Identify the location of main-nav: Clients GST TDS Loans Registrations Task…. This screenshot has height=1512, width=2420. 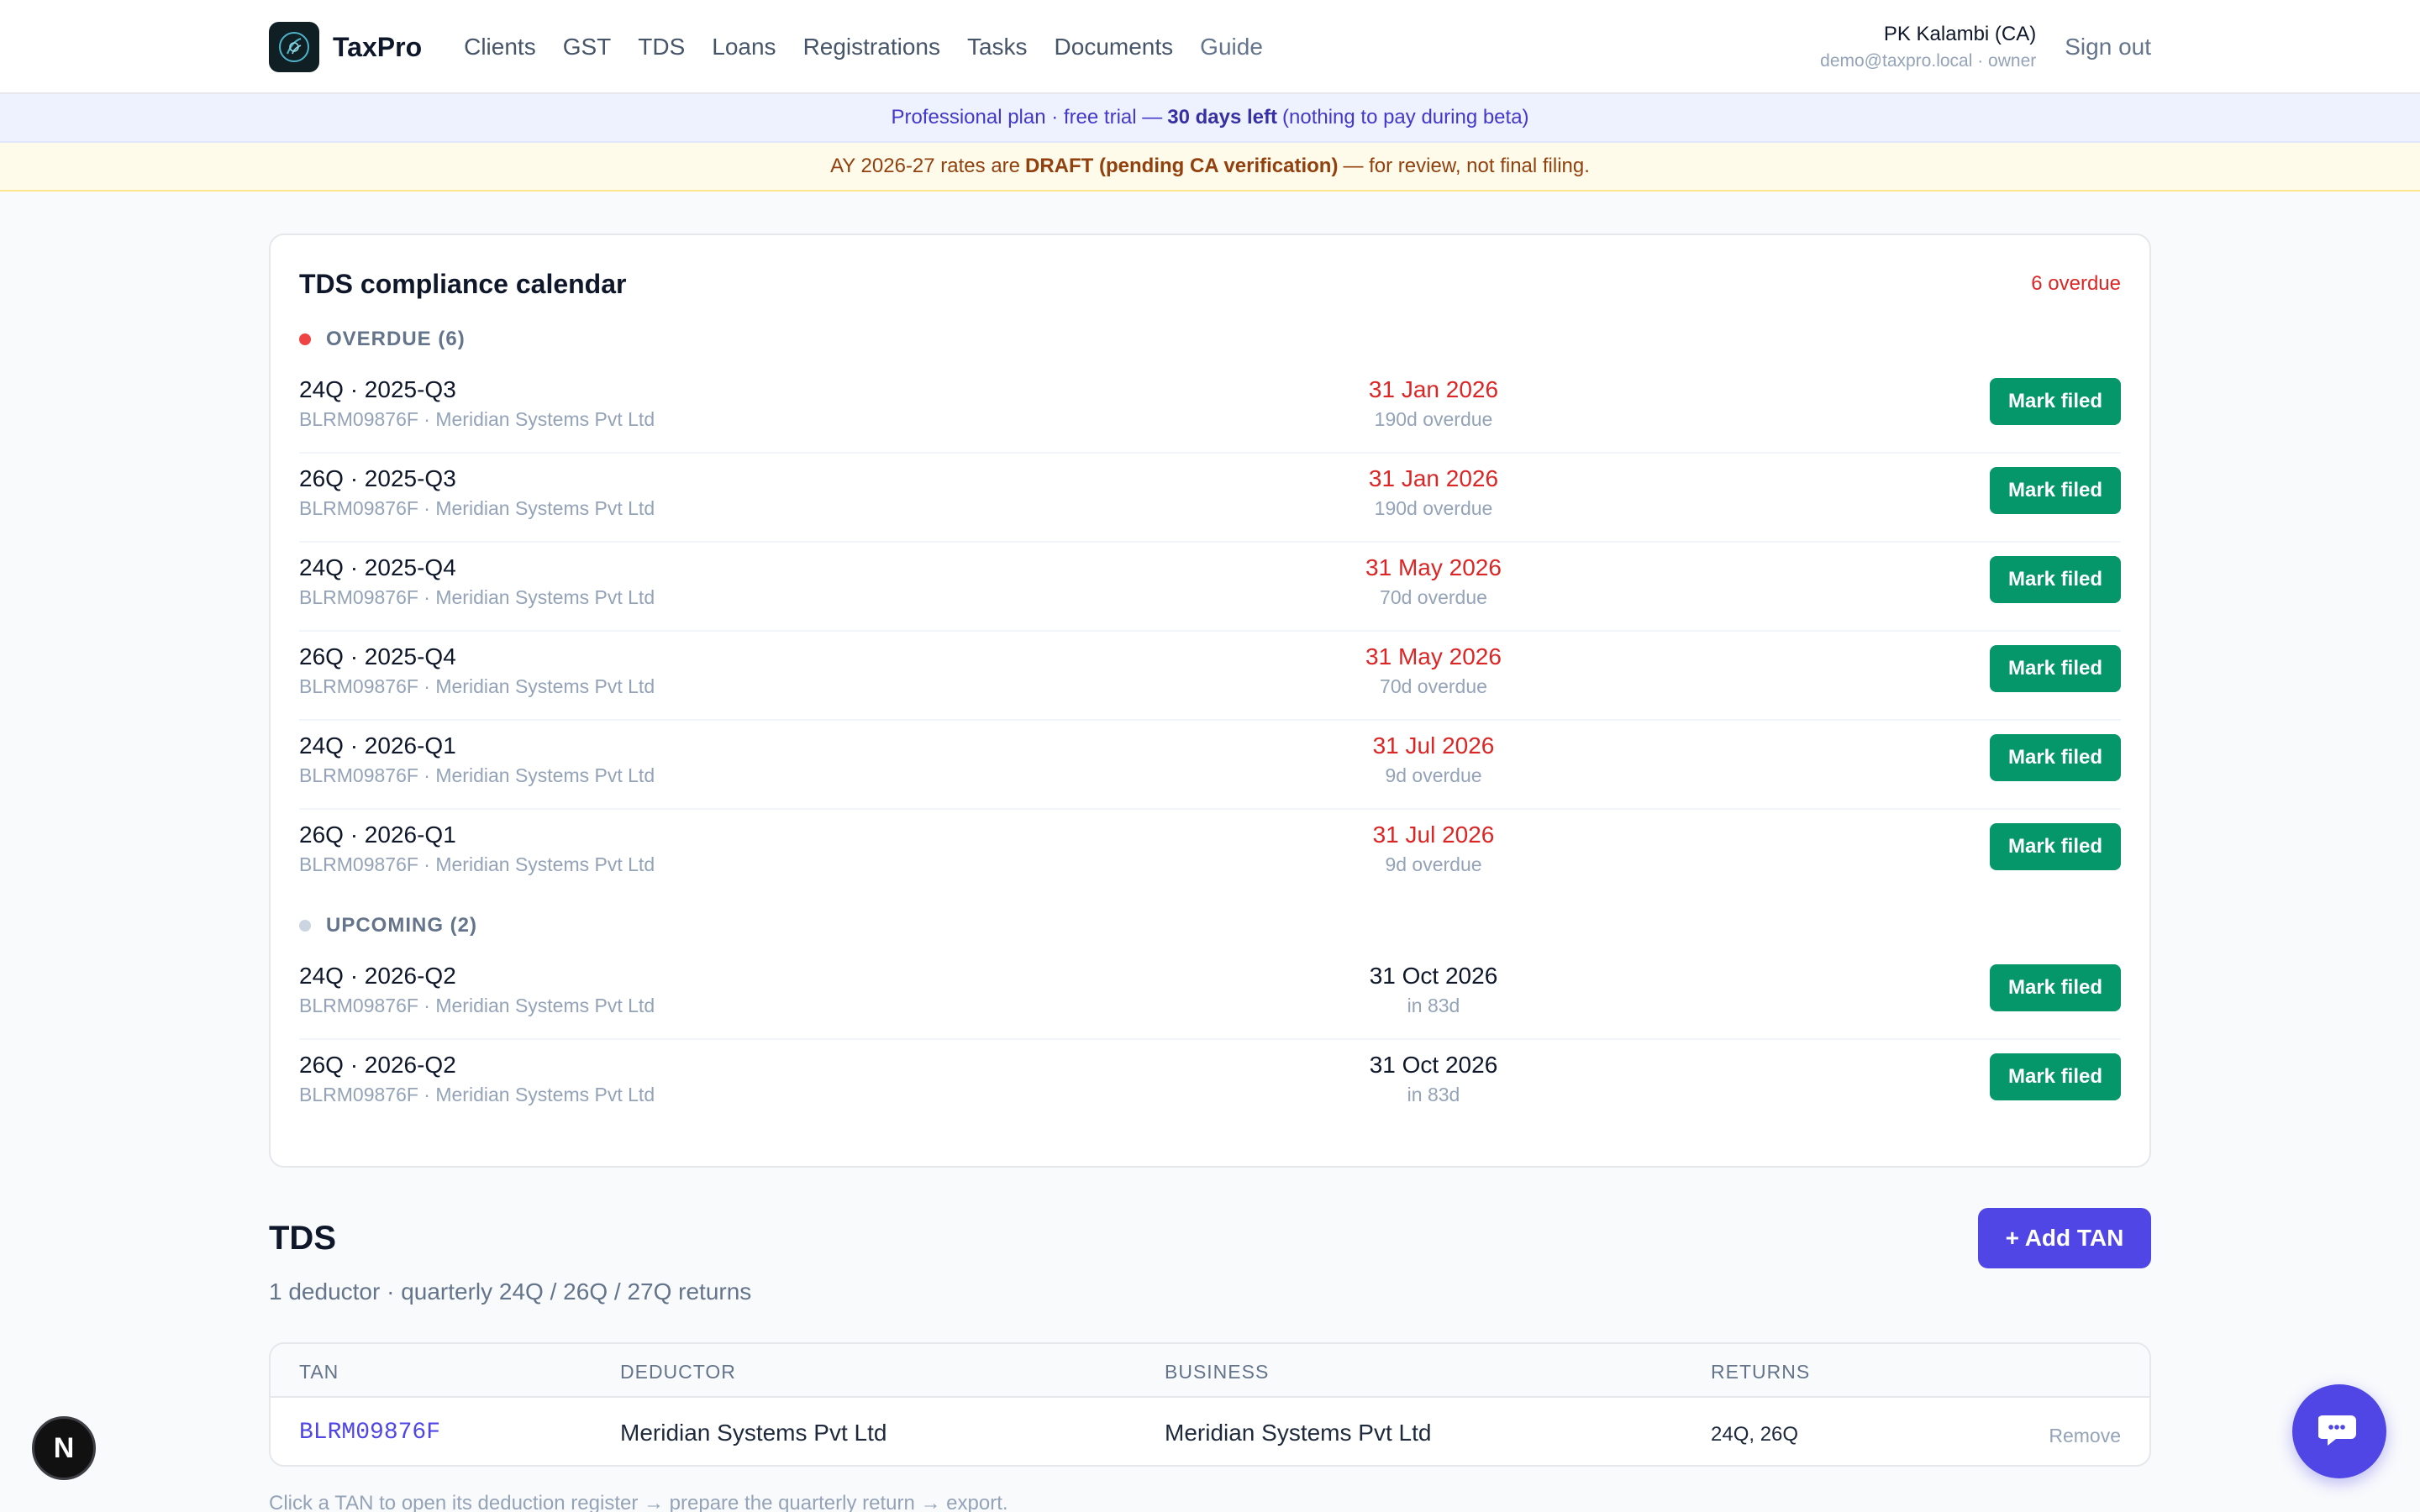
(877, 47).